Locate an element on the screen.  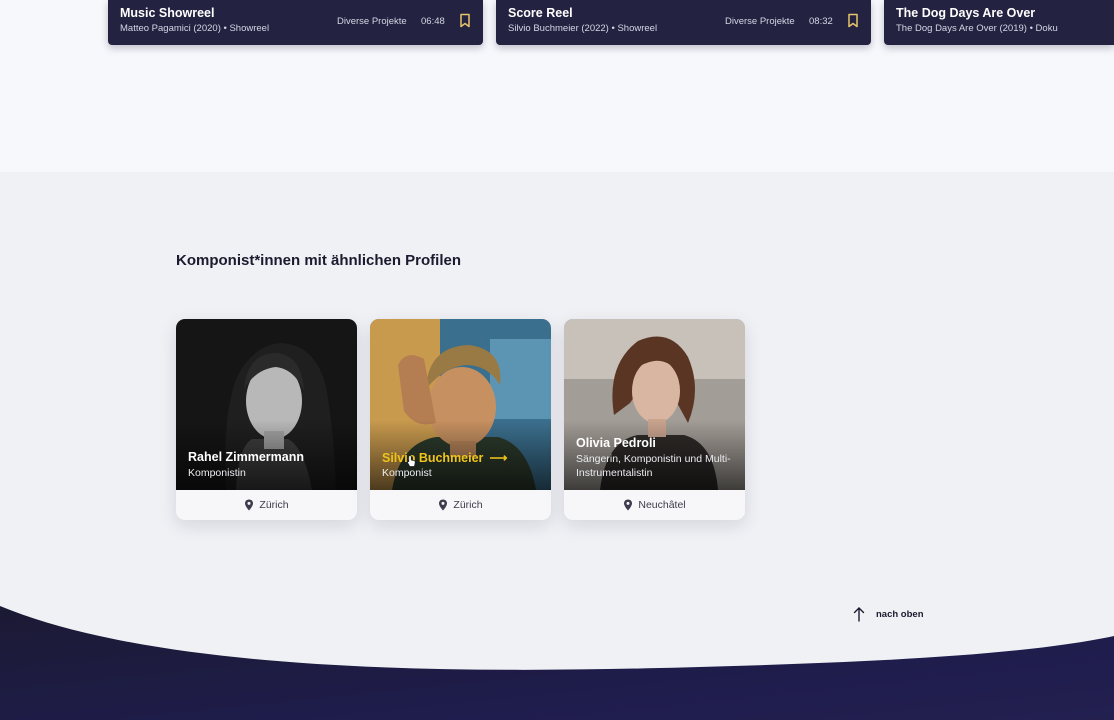
profile-name: Olivia Pedroli is located at coordinates (616, 443).